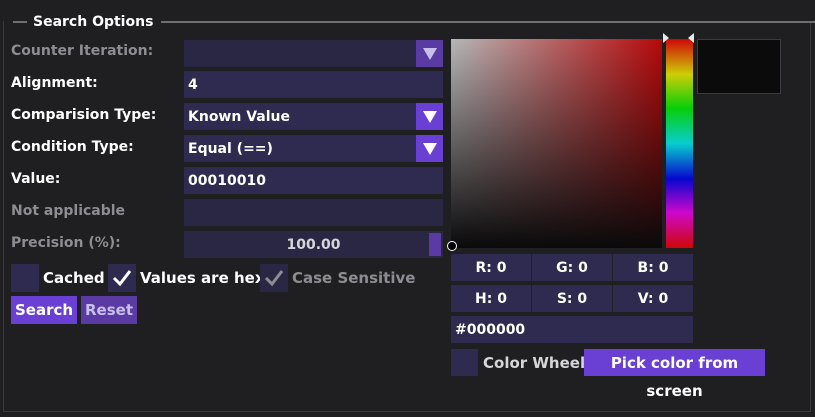 The width and height of the screenshot is (815, 417). What do you see at coordinates (491, 267) in the screenshot?
I see `r-field: R: 0` at bounding box center [491, 267].